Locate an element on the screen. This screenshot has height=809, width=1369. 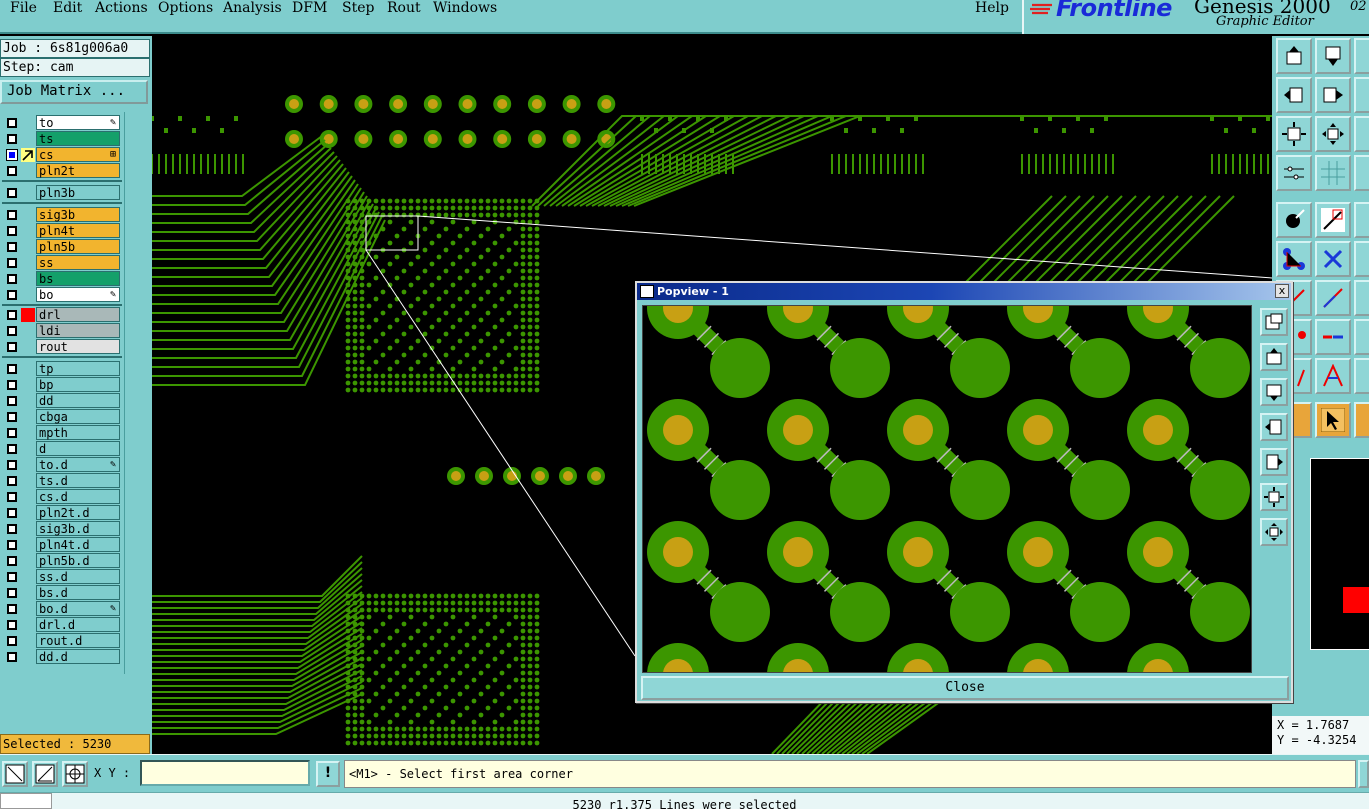
snap-button is located at coordinates (1361, 173).